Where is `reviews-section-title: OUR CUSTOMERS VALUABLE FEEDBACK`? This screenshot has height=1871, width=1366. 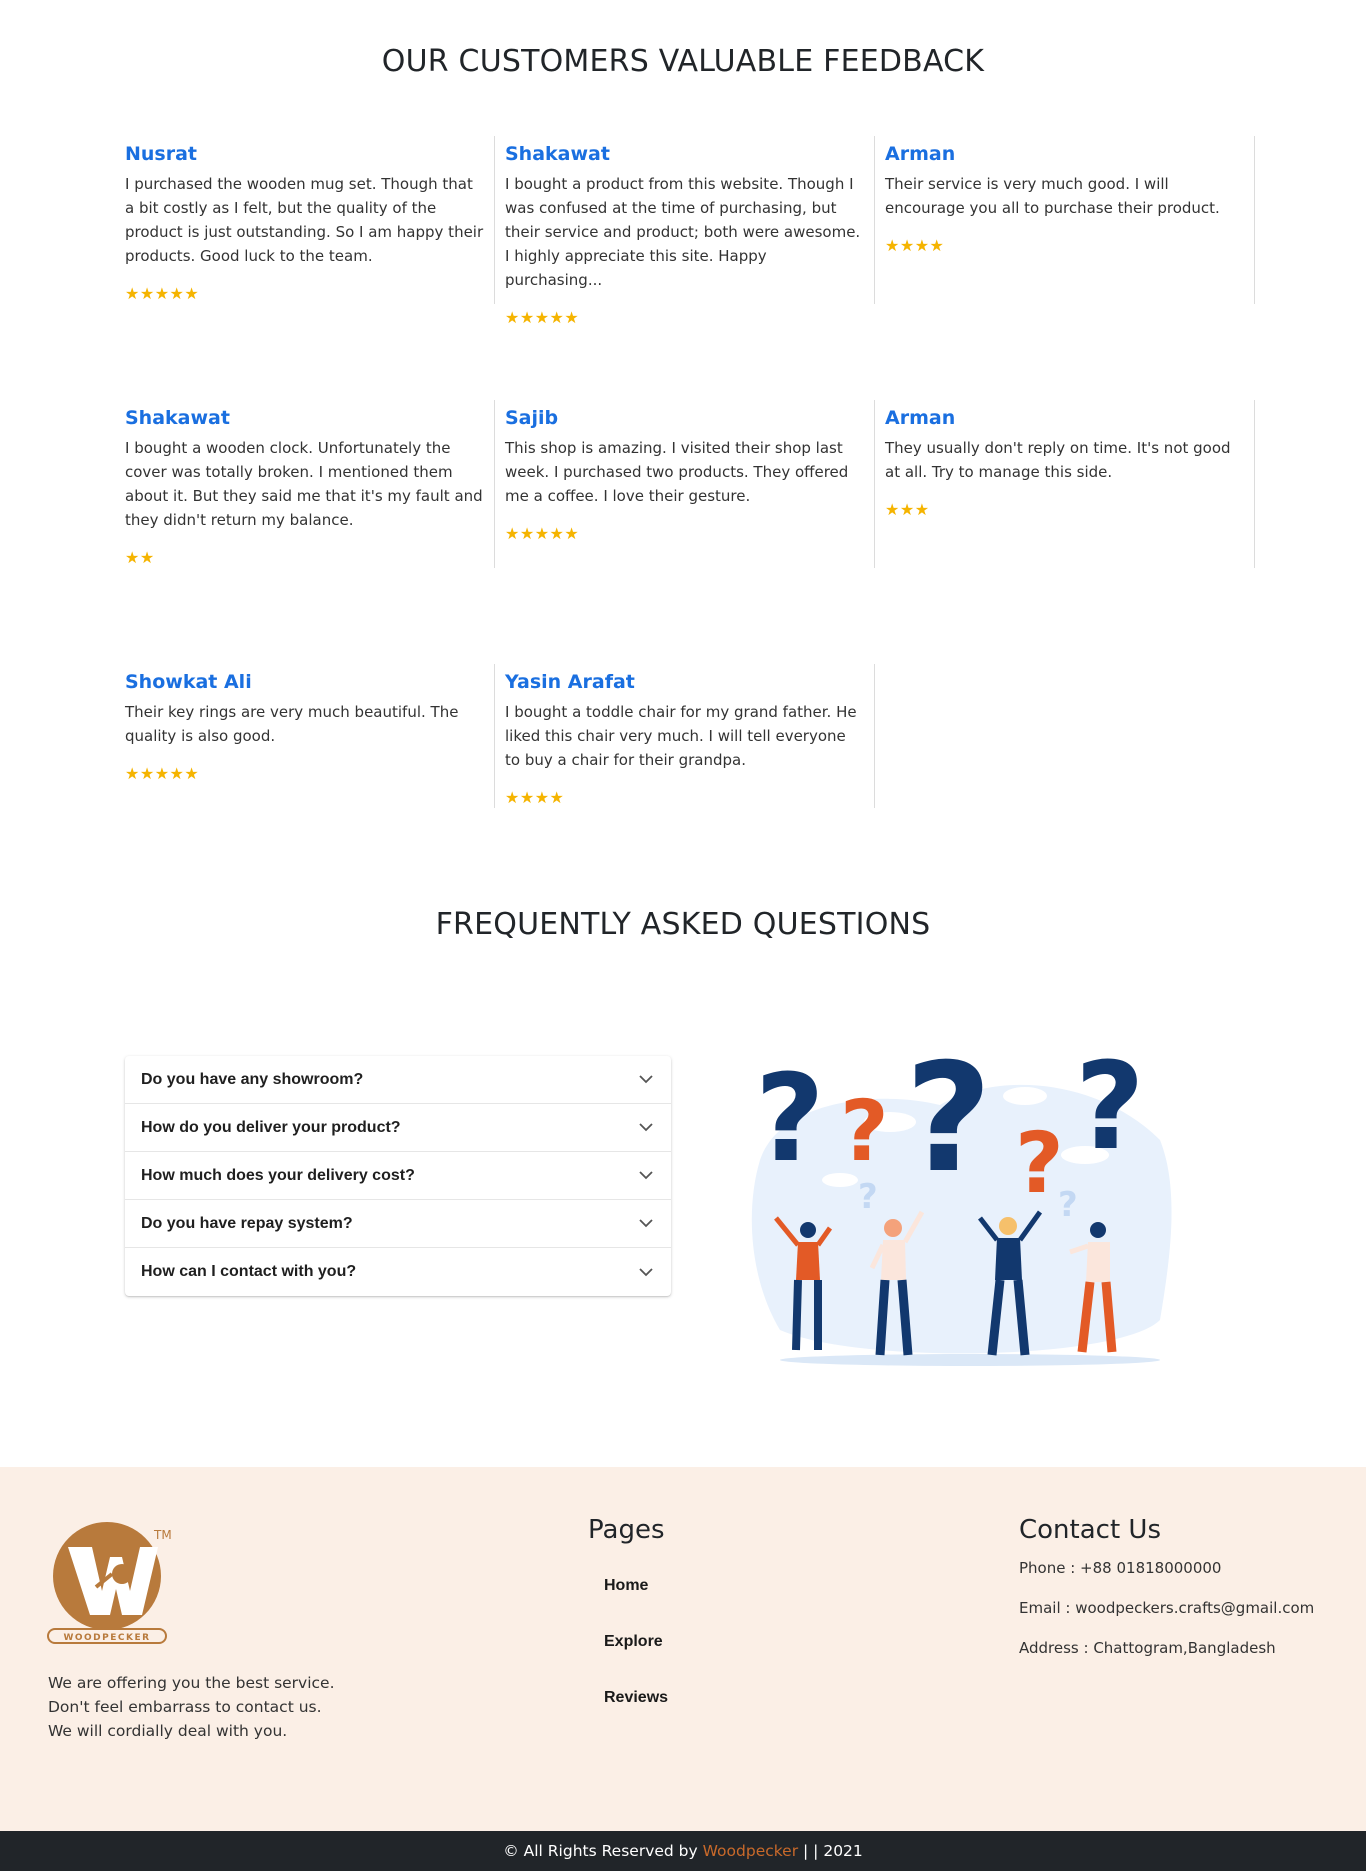
reviews-section-title: OUR CUSTOMERS VALUABLE FEEDBACK is located at coordinates (683, 61).